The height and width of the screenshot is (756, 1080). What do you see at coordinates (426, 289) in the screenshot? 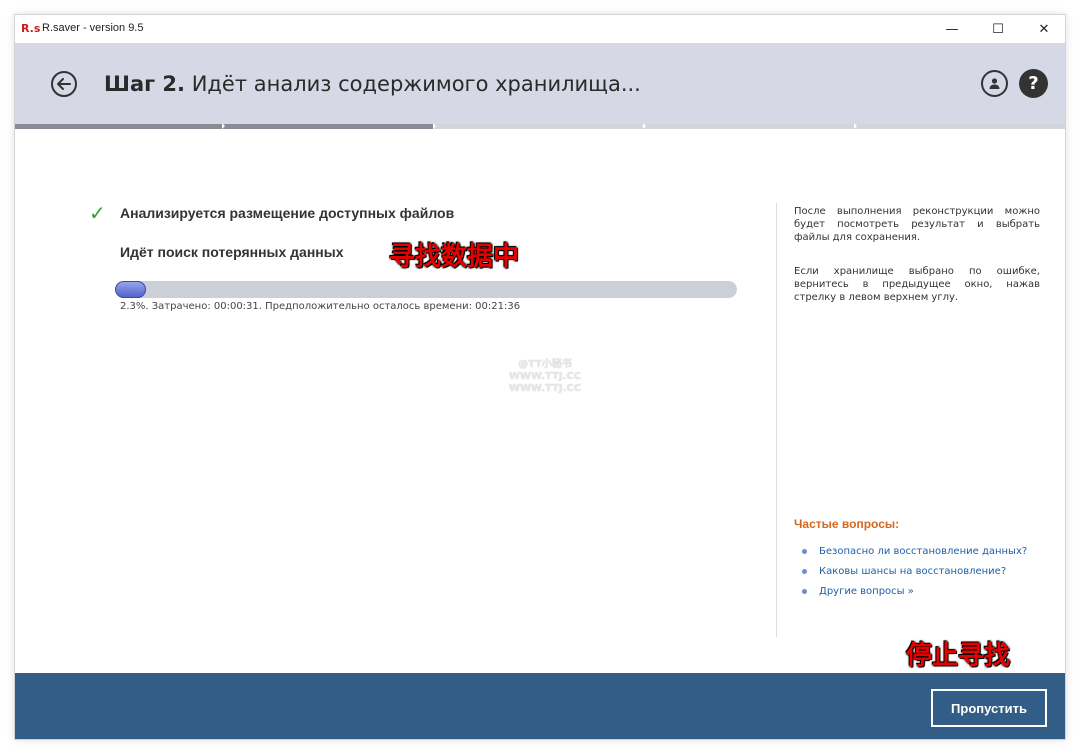
I see `scan-progress-bar` at bounding box center [426, 289].